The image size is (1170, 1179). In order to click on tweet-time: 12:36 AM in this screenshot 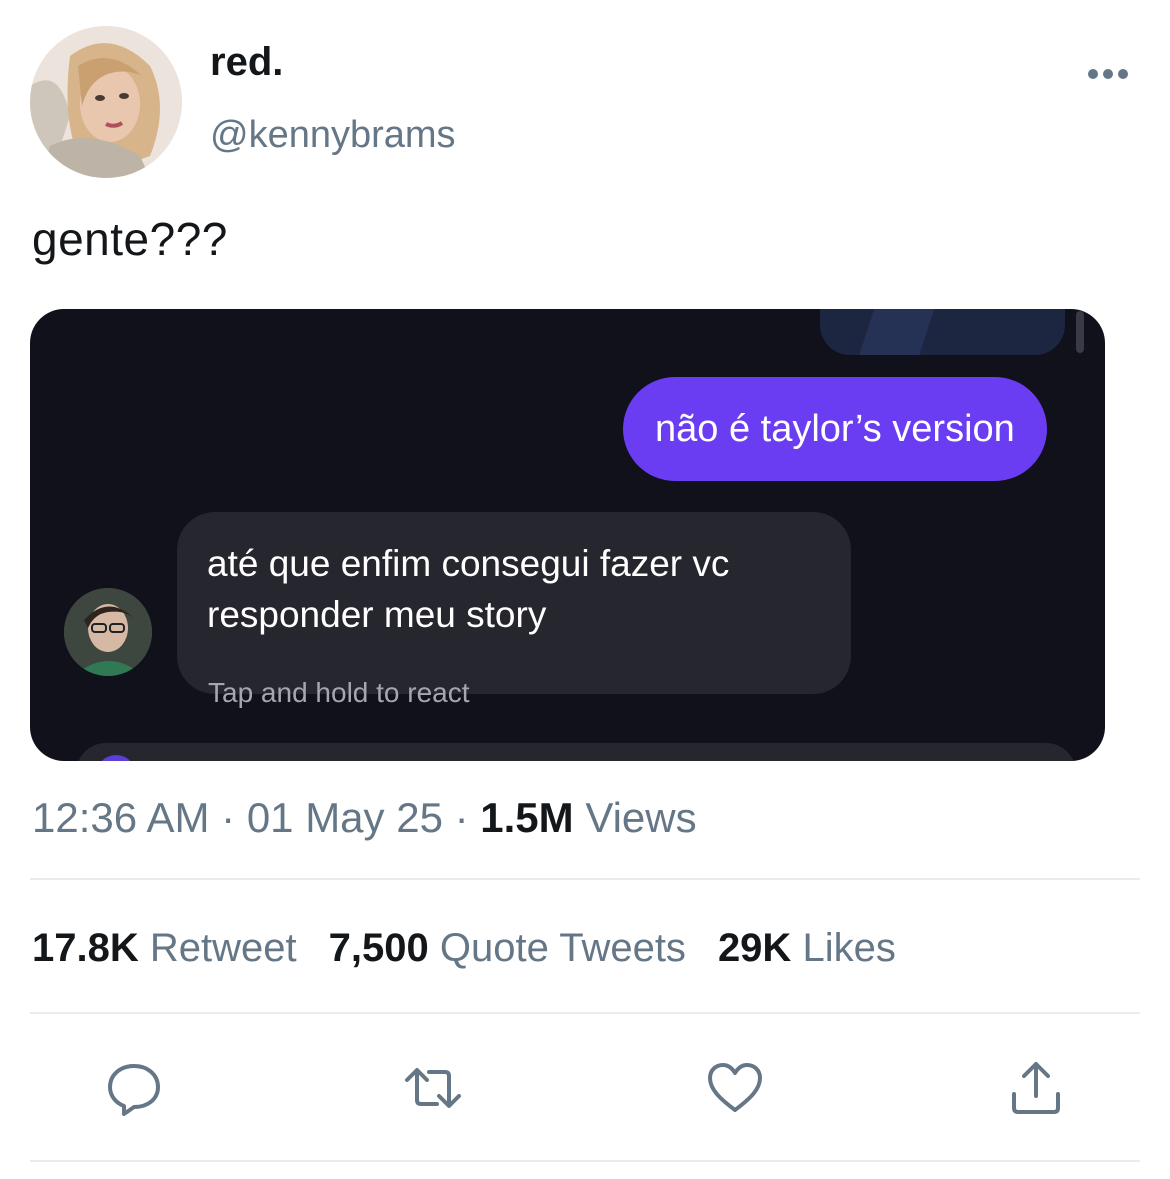, I will do `click(121, 817)`.